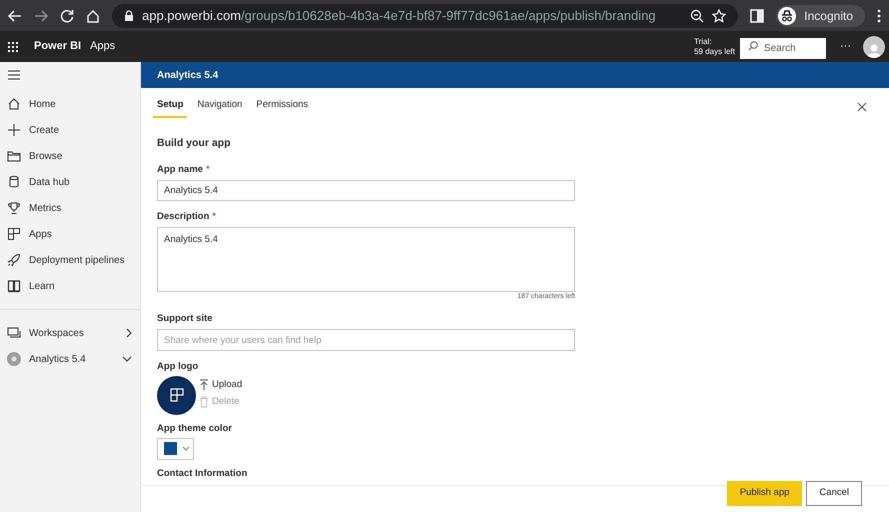 The height and width of the screenshot is (512, 889). Describe the element at coordinates (14, 156) in the screenshot. I see `folder-icon` at that location.